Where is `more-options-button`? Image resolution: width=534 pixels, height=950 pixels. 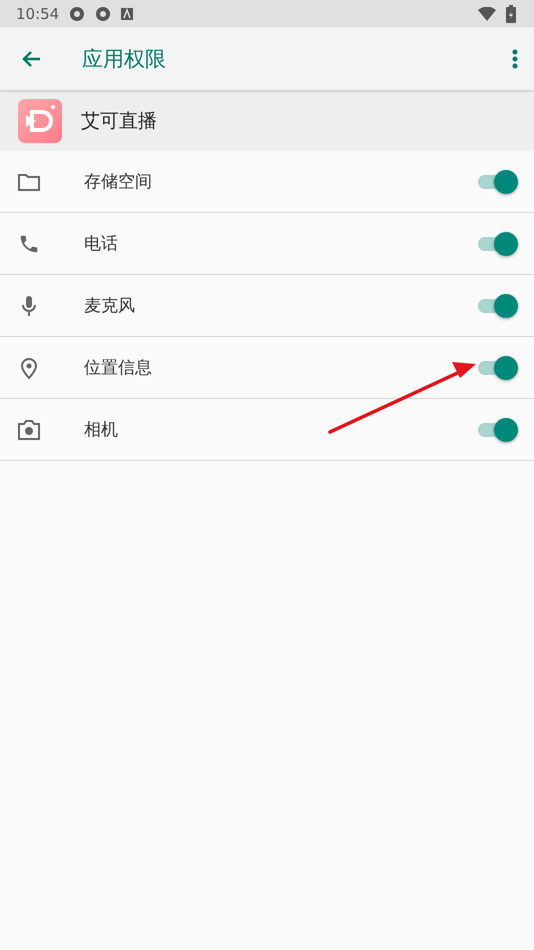
more-options-button is located at coordinates (515, 58).